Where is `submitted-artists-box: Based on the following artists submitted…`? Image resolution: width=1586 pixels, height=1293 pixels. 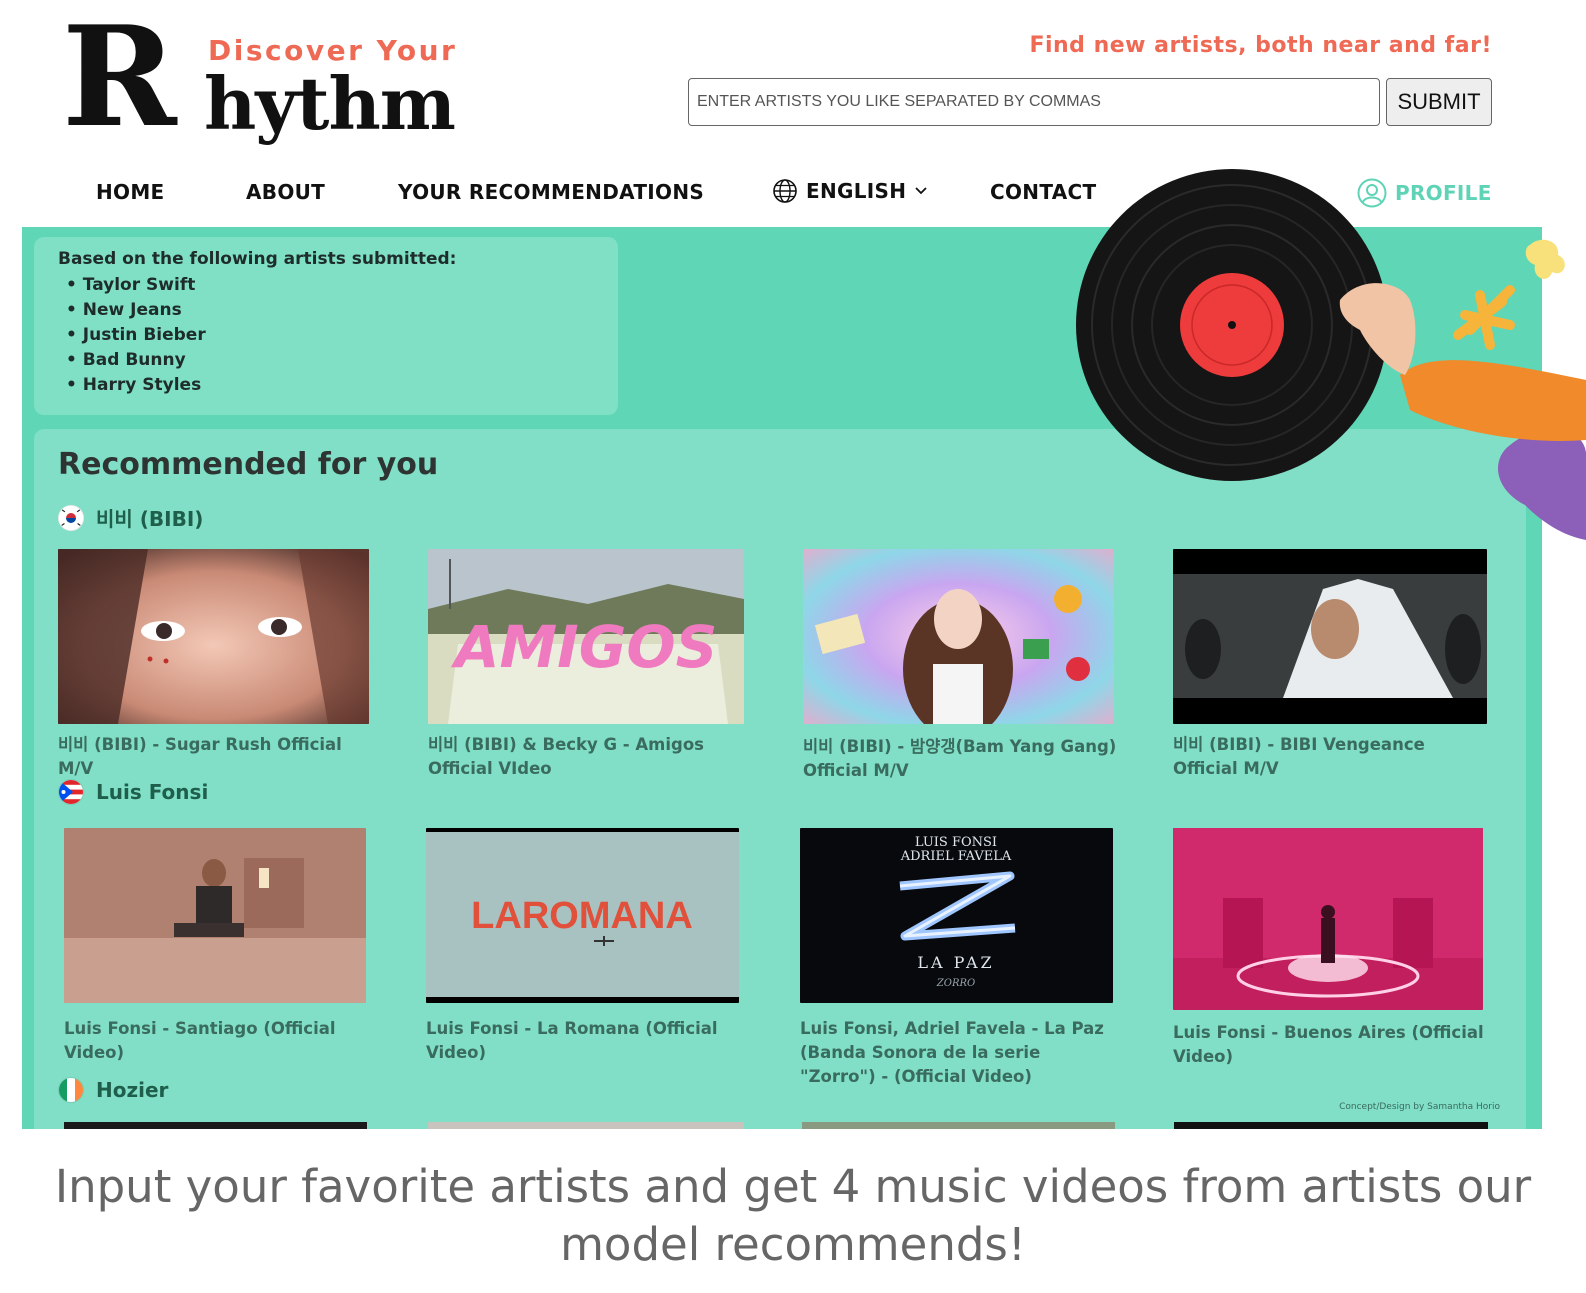 submitted-artists-box: Based on the following artists submitted… is located at coordinates (326, 326).